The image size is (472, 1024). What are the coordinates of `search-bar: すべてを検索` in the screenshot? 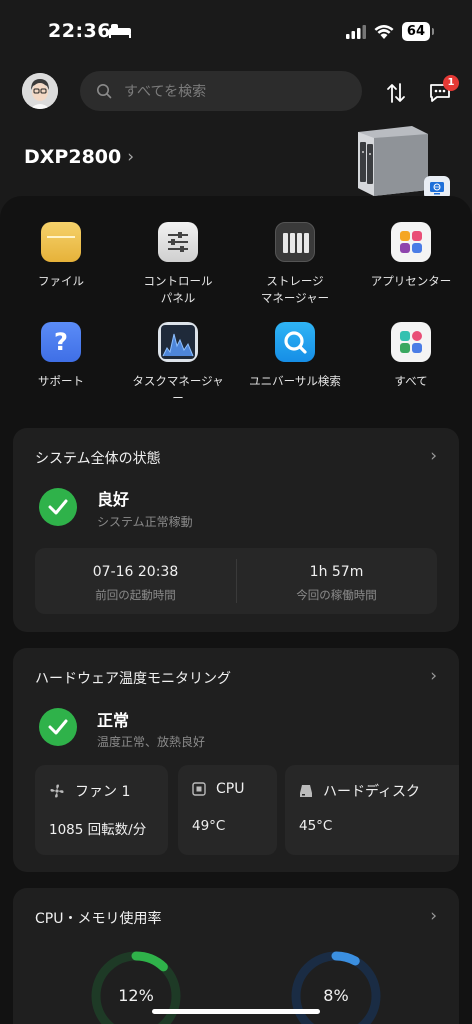 It's located at (221, 91).